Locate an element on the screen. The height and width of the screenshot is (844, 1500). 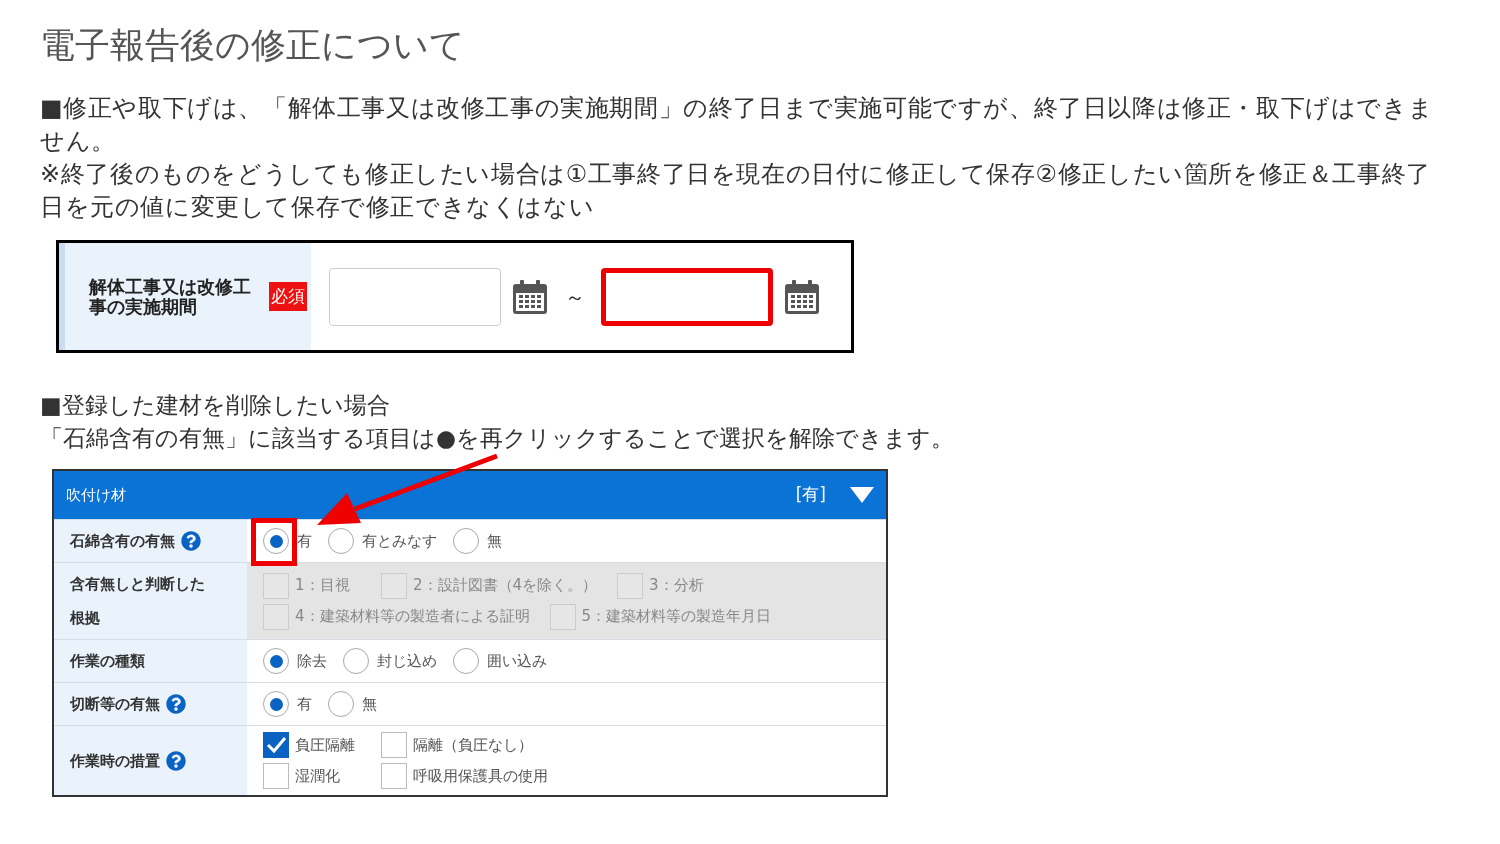
option-label: 2：設計図書（4を除く。） is located at coordinates (505, 586).